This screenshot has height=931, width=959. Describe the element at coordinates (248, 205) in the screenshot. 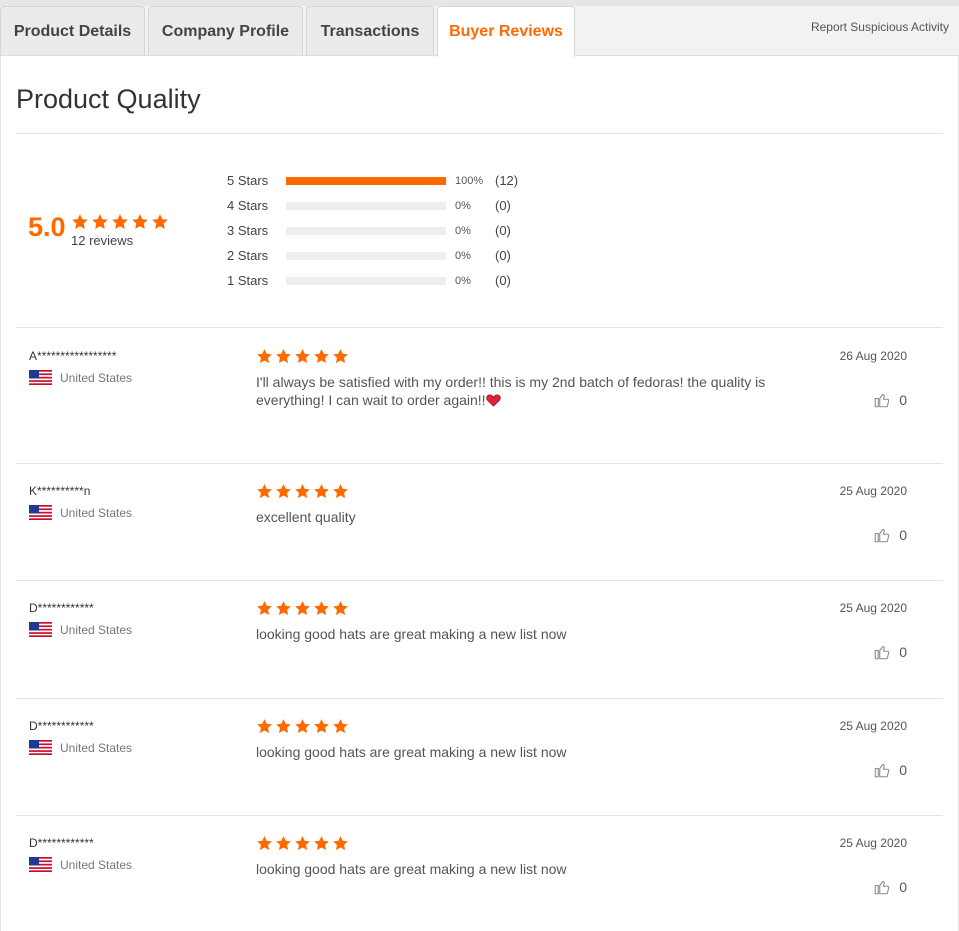

I see `star-level-label: 4 Stars` at that location.